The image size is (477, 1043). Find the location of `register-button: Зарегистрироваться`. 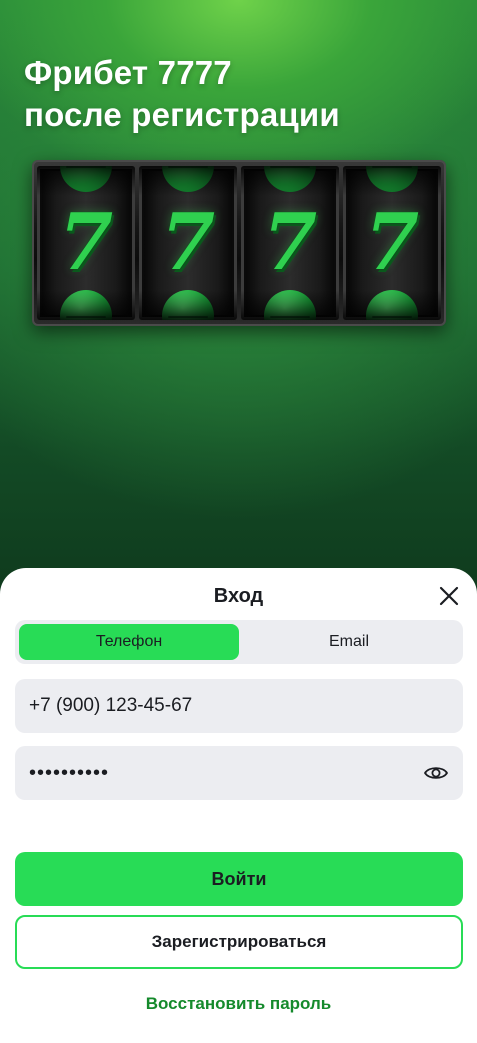

register-button: Зарегистрироваться is located at coordinates (239, 942).